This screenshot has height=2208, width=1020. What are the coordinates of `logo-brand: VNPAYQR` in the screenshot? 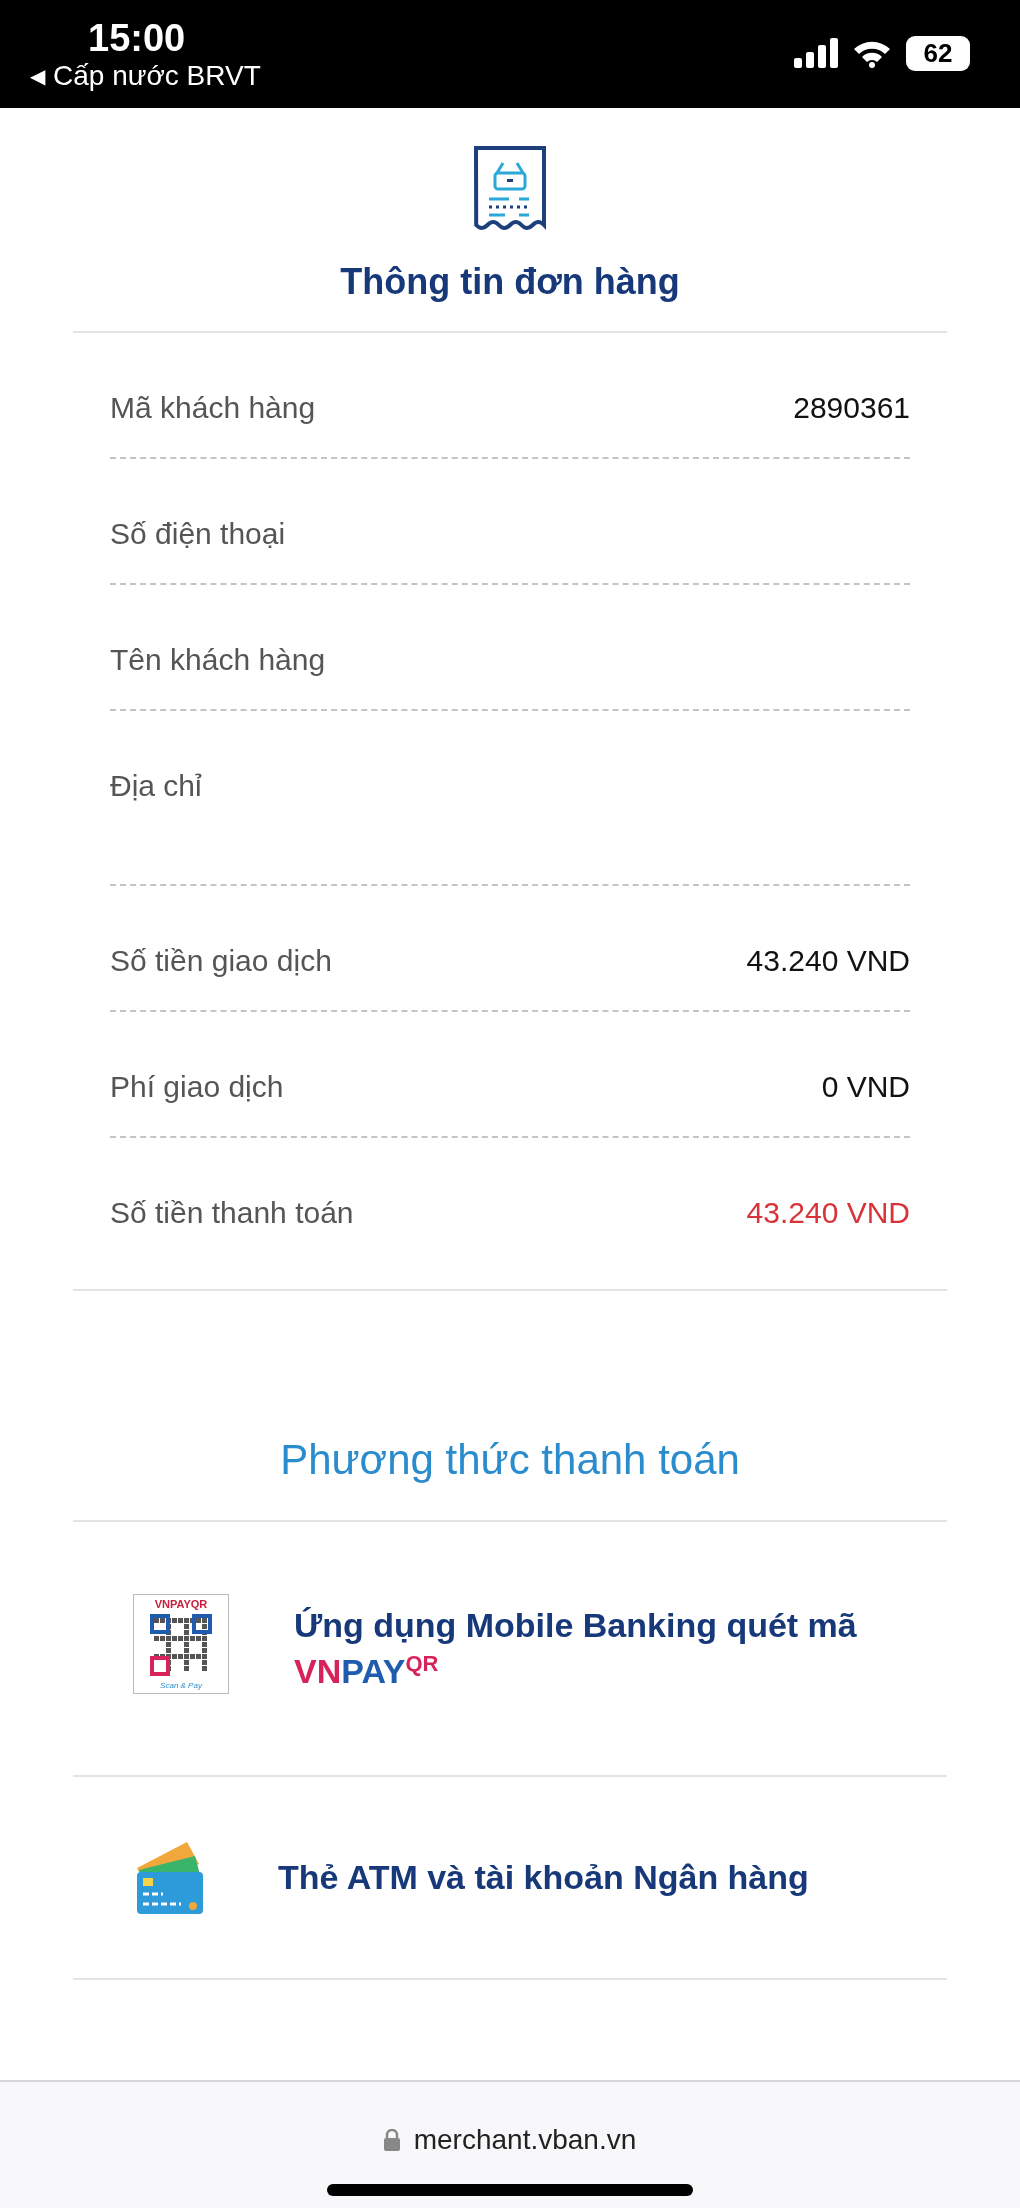 It's located at (181, 1603).